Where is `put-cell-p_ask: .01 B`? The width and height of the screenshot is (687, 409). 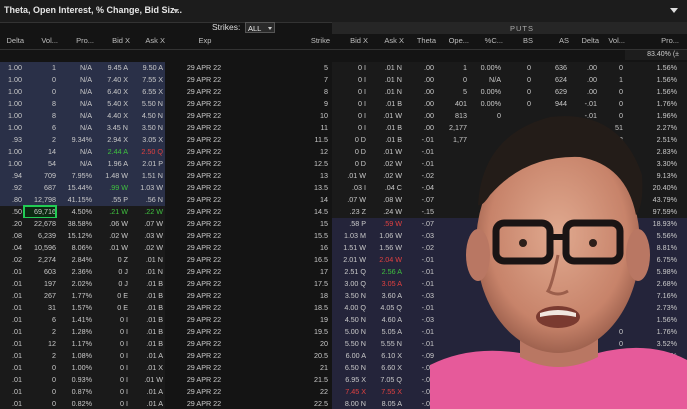
put-cell-p_ask: .01 B is located at coordinates (385, 128).